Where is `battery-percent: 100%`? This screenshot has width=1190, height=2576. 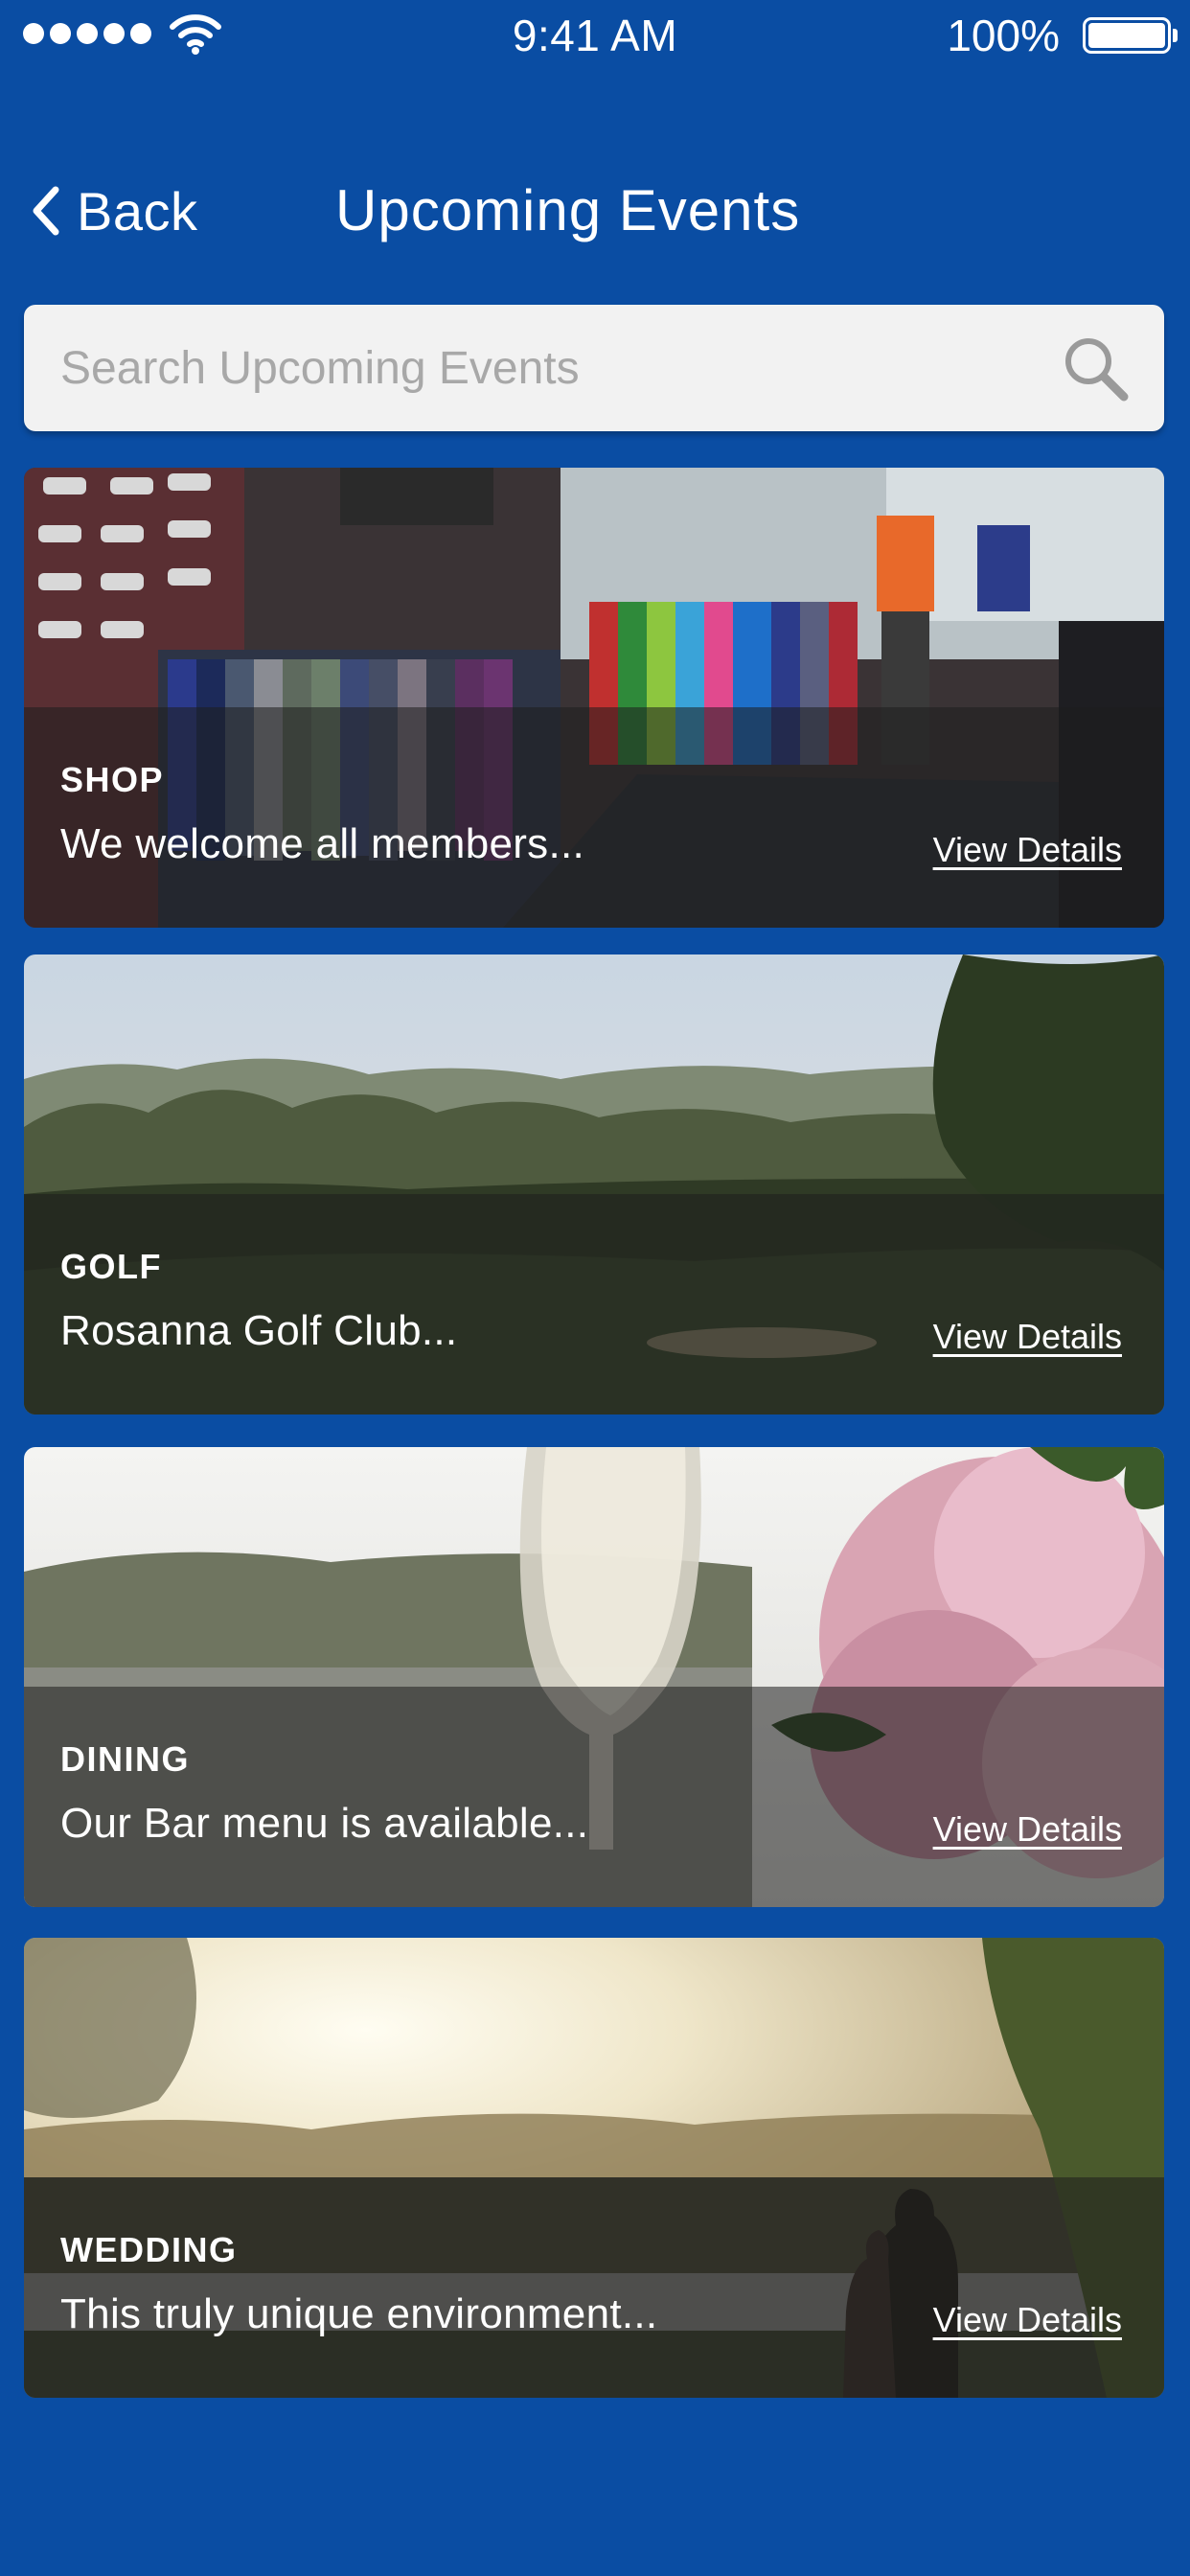
battery-percent: 100% is located at coordinates (1004, 35).